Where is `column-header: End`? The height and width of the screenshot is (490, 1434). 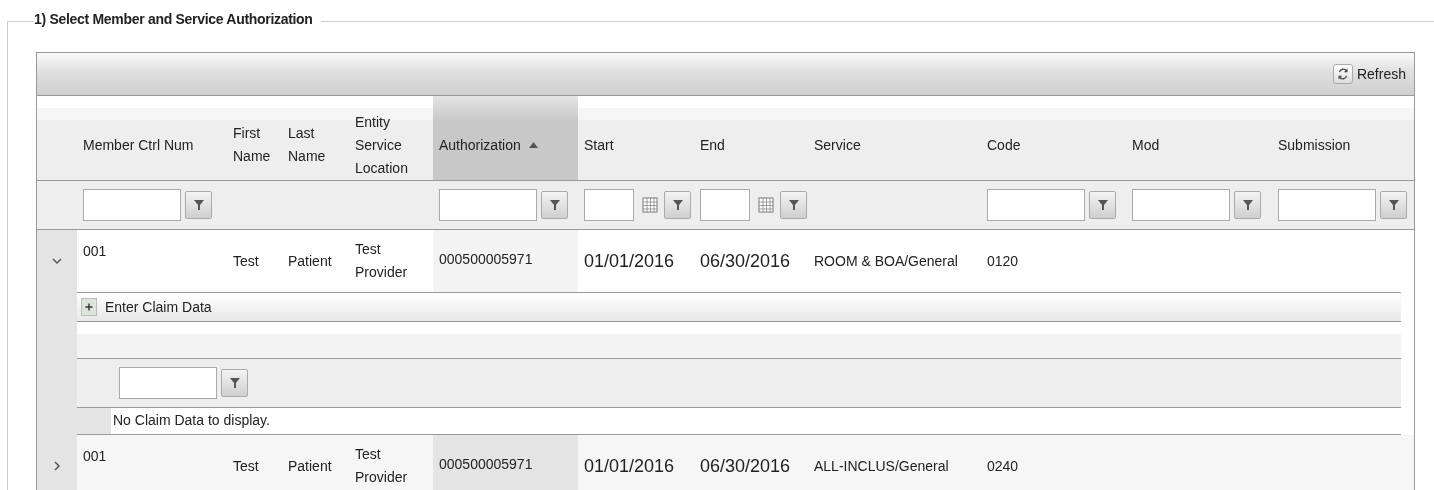
column-header: End is located at coordinates (751, 138).